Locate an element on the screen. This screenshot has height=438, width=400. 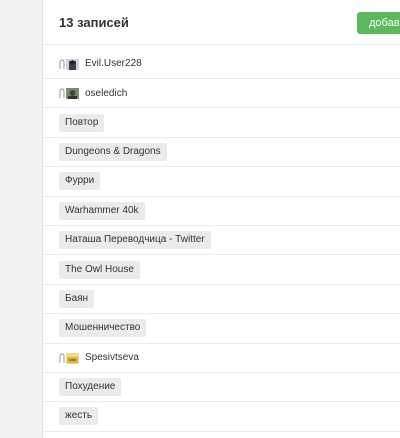
user-link: Evil.User228 is located at coordinates (100, 64).